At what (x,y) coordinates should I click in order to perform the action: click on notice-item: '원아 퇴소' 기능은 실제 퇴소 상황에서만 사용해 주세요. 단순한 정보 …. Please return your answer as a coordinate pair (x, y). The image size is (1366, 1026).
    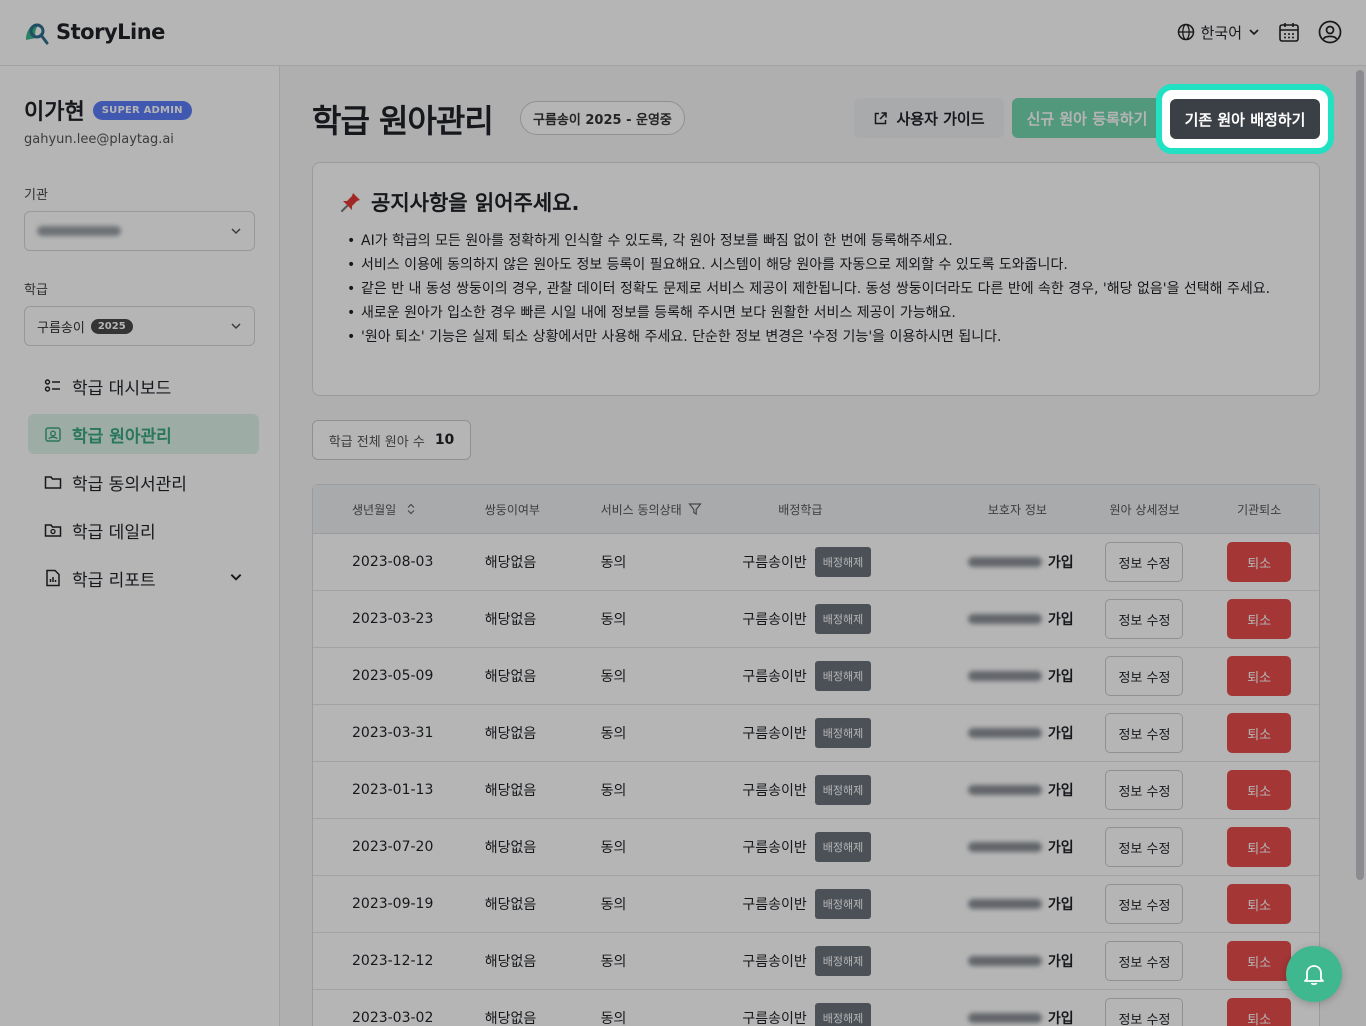
    Looking at the image, I should click on (822, 337).